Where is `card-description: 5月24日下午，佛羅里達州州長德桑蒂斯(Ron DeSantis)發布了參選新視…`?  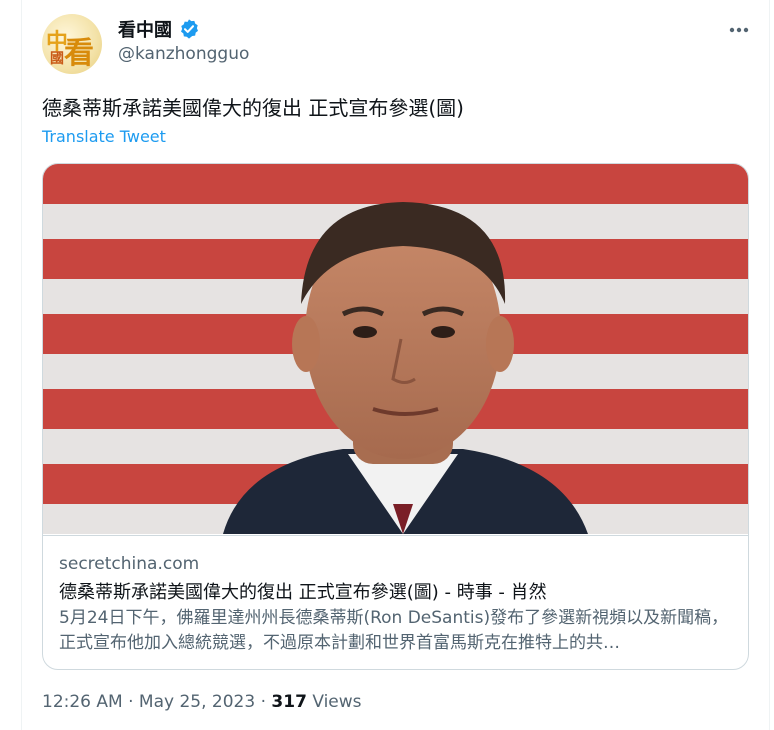
card-description: 5月24日下午，佛羅里達州州長德桑蒂斯(Ron DeSantis)發布了參選新視… is located at coordinates (394, 630).